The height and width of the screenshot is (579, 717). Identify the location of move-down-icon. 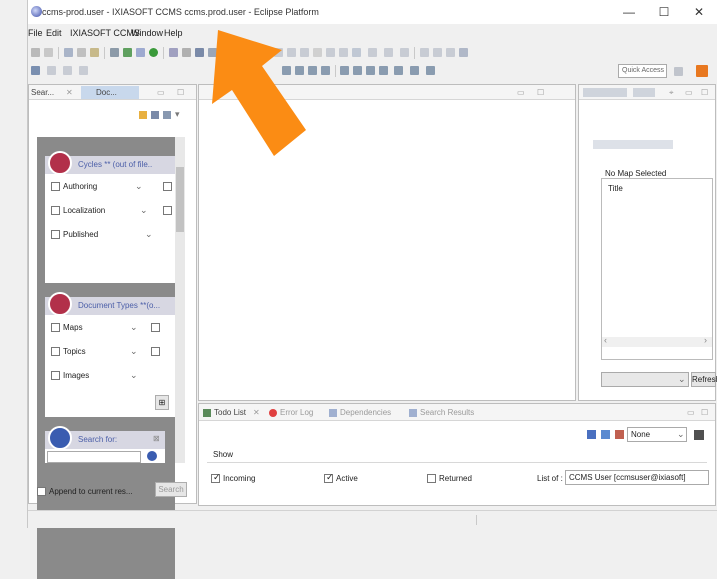
(325, 70).